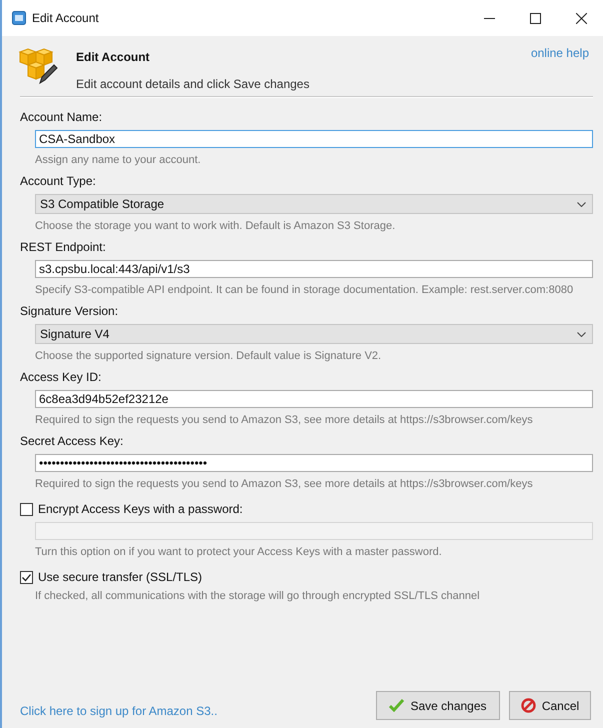  Describe the element at coordinates (550, 705) in the screenshot. I see `cancel-button: Cancel` at that location.